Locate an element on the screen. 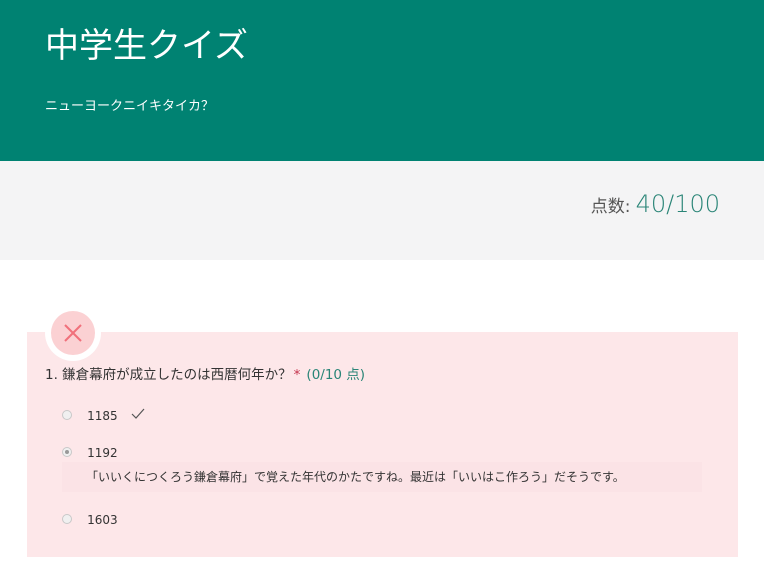 The width and height of the screenshot is (764, 566). score-value: 40/100 is located at coordinates (677, 204).